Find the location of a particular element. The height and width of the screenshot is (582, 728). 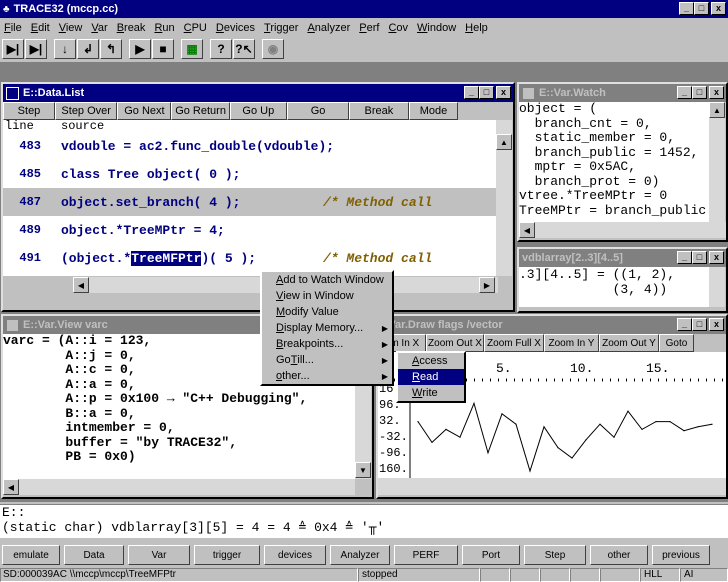

button-go-up: Go Up is located at coordinates (258, 111).